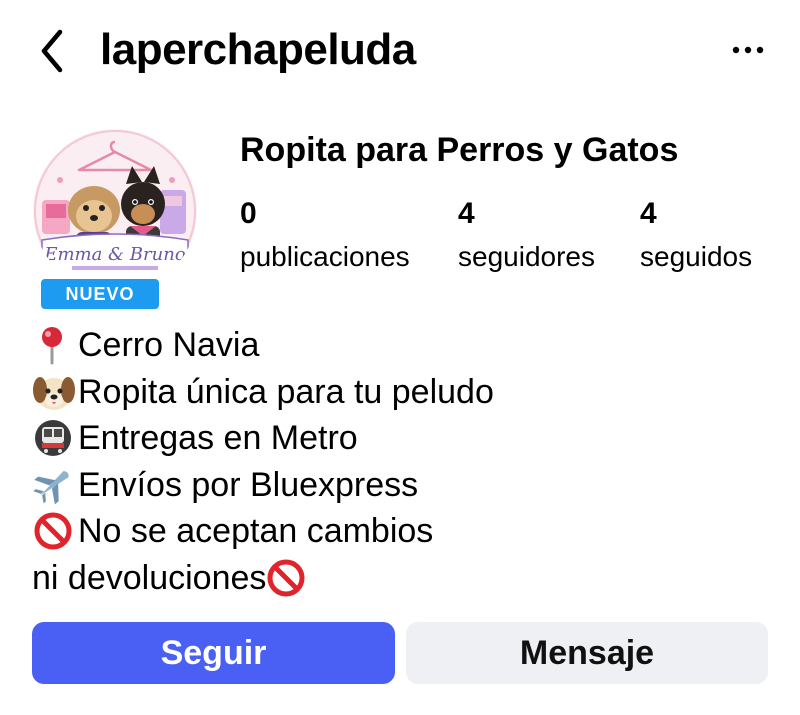  I want to click on avatar-logo-text: Emma & Bruno, so click(114, 254).